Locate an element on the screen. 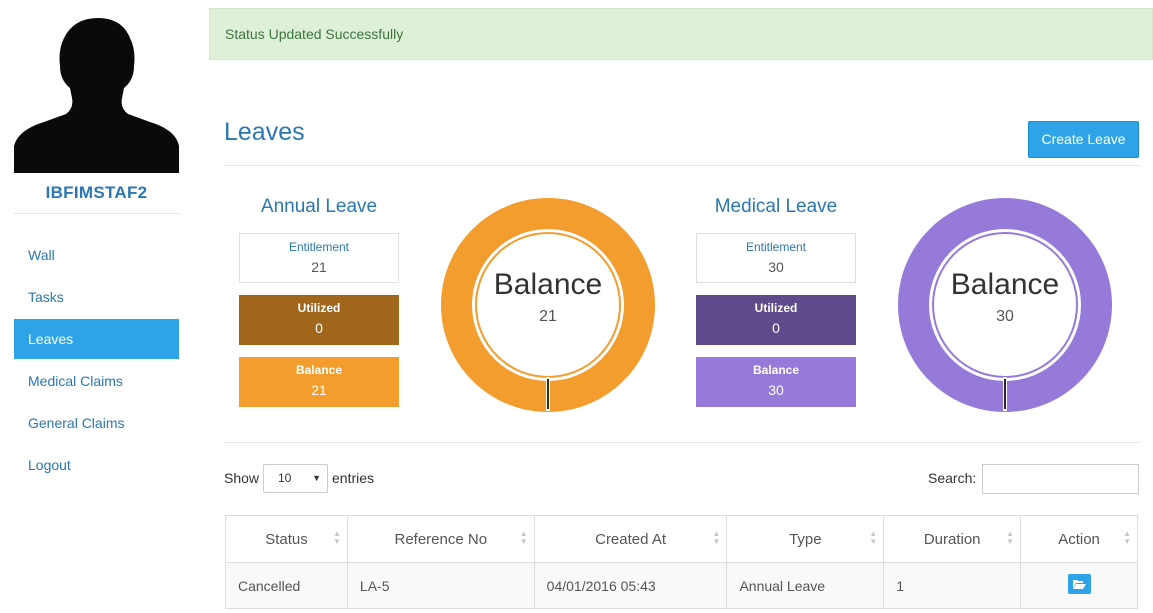 Image resolution: width=1153 pixels, height=613 pixels. annual-balance-box: Balance 21 is located at coordinates (319, 382).